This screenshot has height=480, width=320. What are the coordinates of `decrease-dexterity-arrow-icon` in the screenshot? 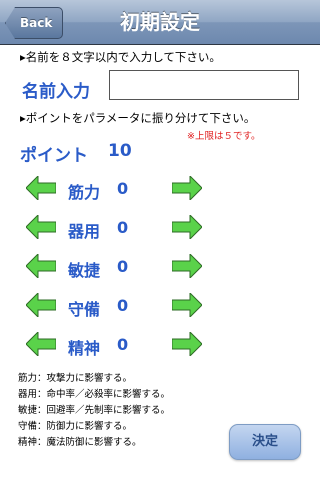 It's located at (41, 227).